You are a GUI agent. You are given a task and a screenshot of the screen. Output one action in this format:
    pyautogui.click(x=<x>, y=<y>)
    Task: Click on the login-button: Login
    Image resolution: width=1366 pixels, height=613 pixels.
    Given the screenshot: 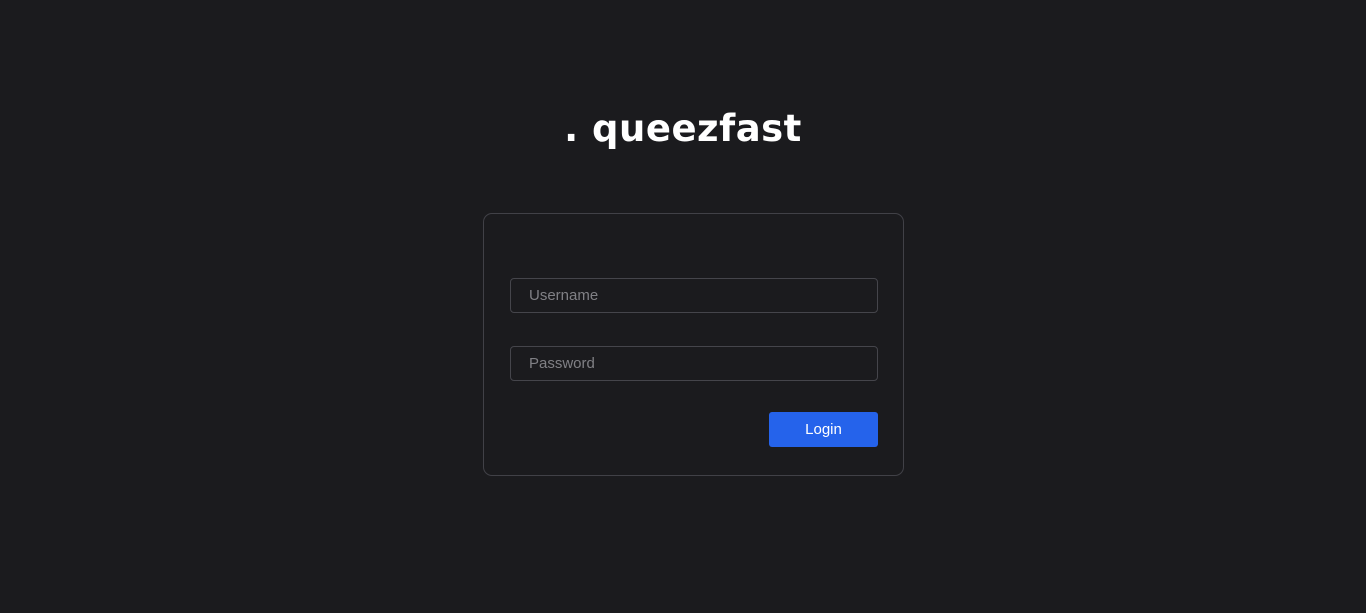 What is the action you would take?
    pyautogui.click(x=823, y=429)
    